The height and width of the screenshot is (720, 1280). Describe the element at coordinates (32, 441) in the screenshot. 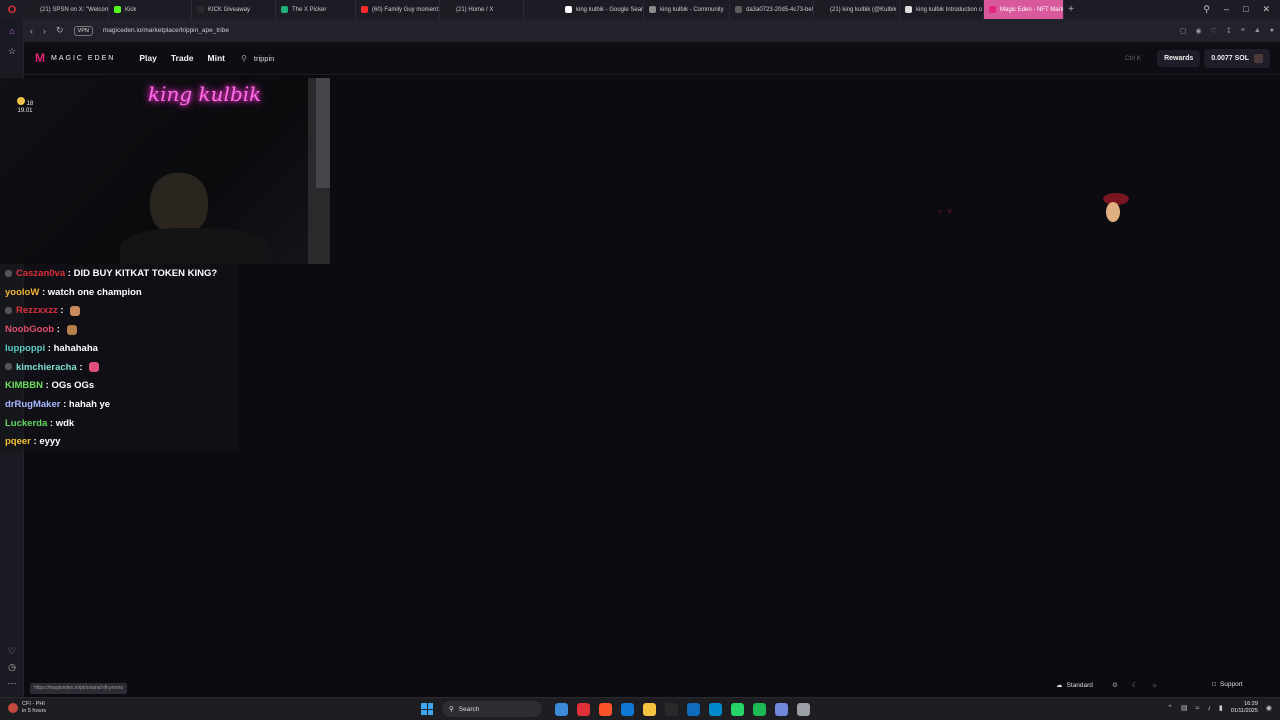

I see `chat-message: pqeer : eyyy` at that location.